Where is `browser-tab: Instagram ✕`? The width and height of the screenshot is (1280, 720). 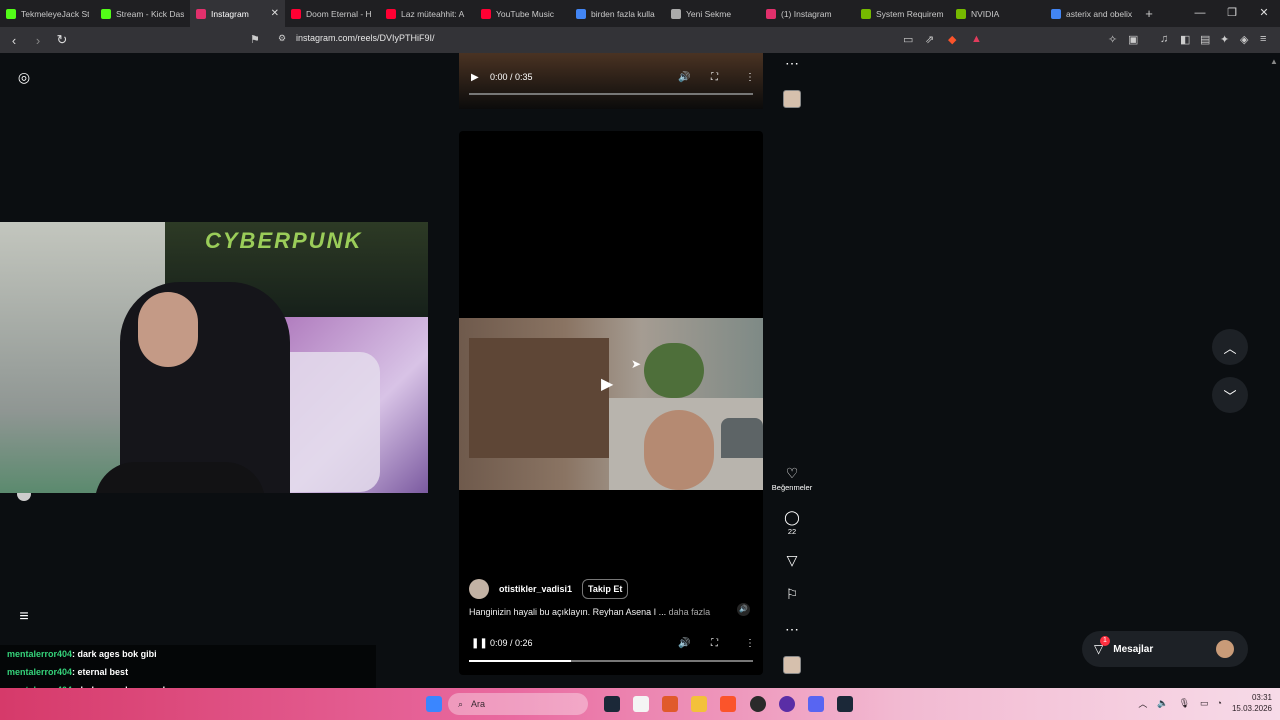 browser-tab: Instagram ✕ is located at coordinates (237, 13).